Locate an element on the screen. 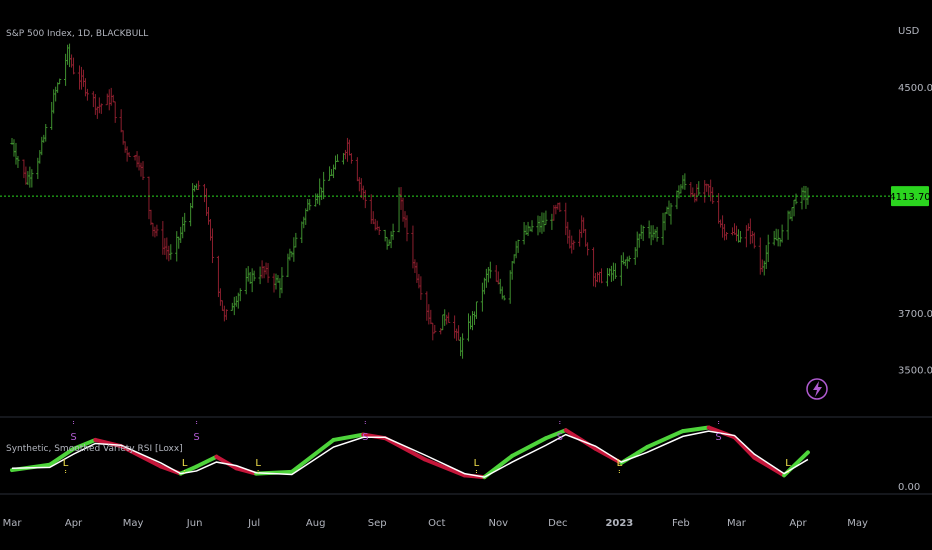  time-tick-label: Feb is located at coordinates (681, 523).